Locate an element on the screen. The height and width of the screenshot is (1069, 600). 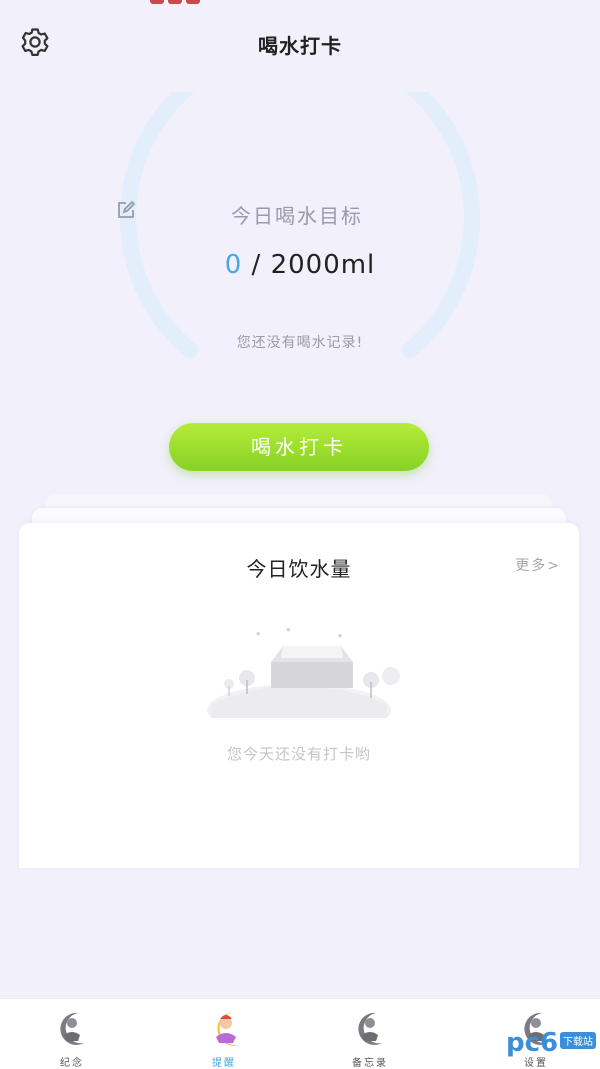
page-title: 喝水打卡 is located at coordinates (300, 46).